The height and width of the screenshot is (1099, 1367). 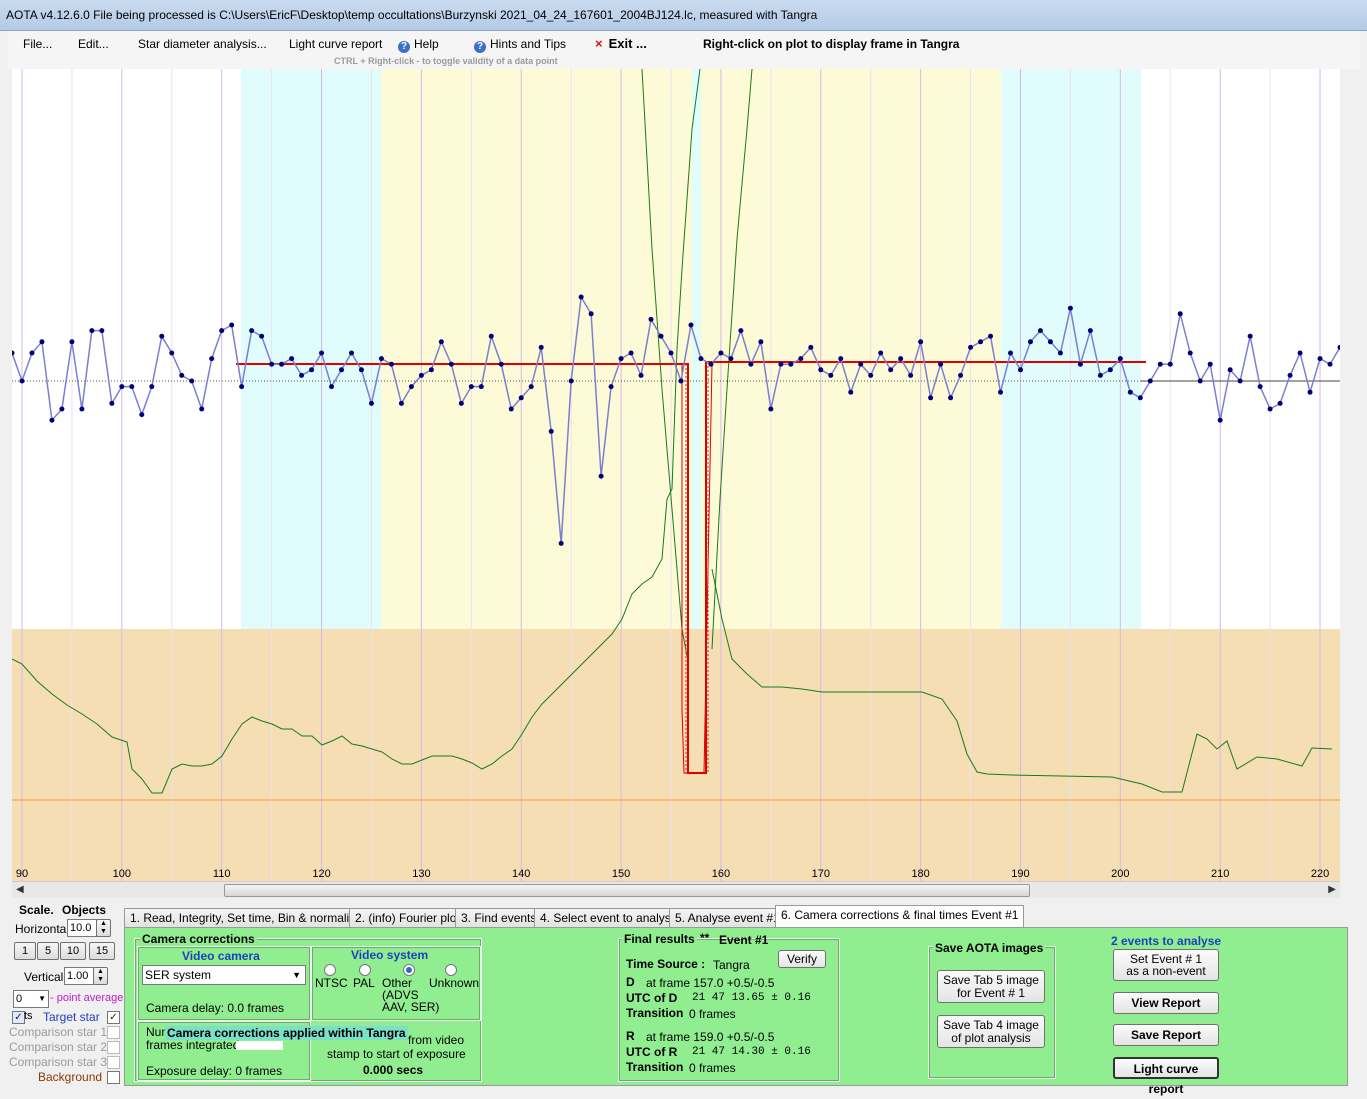 What do you see at coordinates (259, 1045) in the screenshot?
I see `frames-integrated-input` at bounding box center [259, 1045].